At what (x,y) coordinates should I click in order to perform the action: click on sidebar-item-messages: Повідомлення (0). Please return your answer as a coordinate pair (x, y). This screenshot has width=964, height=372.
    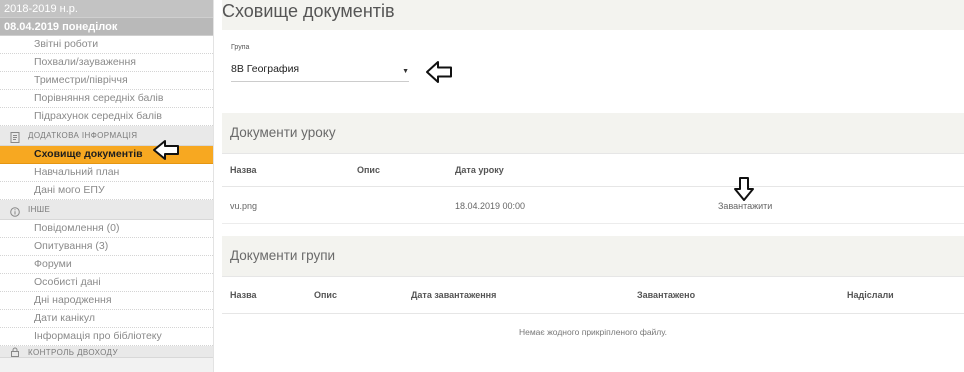
    Looking at the image, I should click on (106, 229).